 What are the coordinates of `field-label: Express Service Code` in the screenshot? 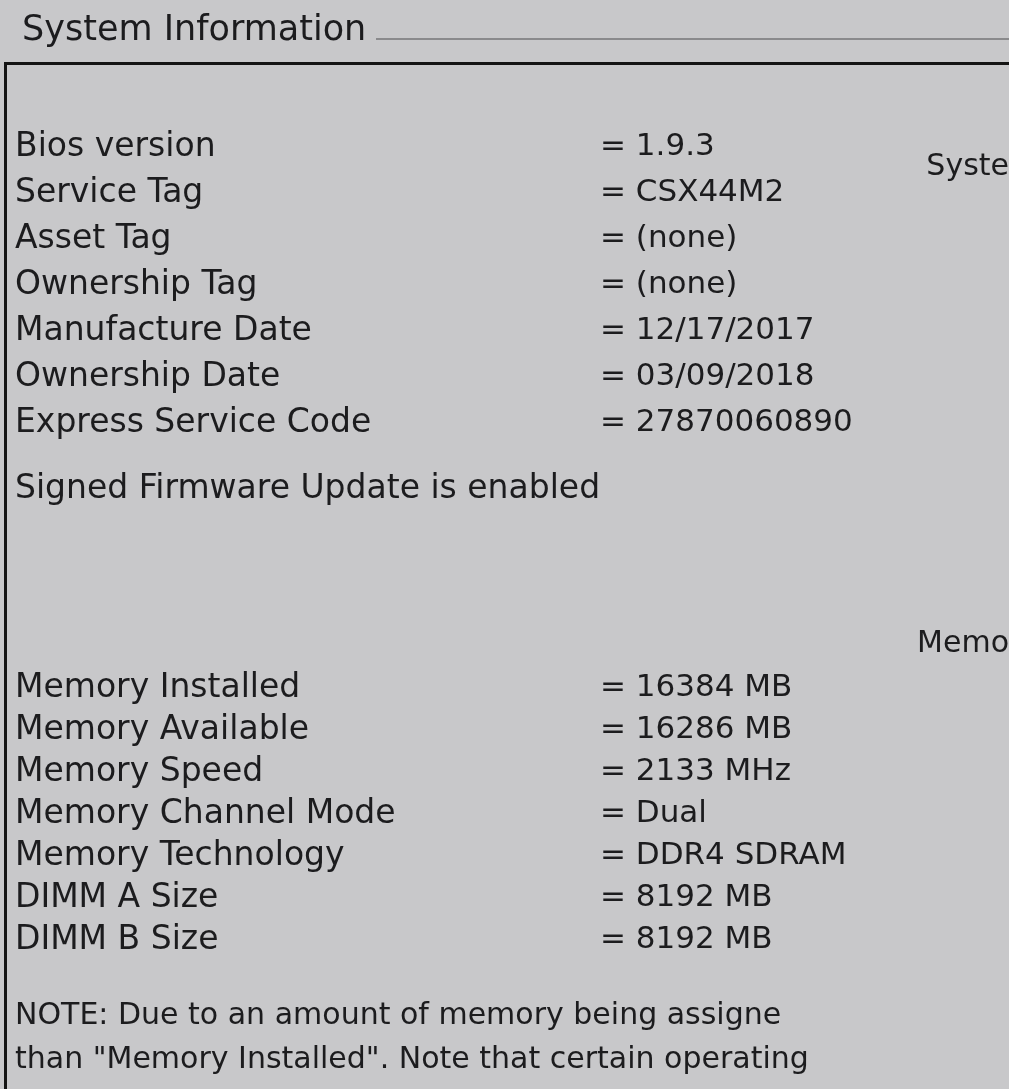 It's located at (194, 420).